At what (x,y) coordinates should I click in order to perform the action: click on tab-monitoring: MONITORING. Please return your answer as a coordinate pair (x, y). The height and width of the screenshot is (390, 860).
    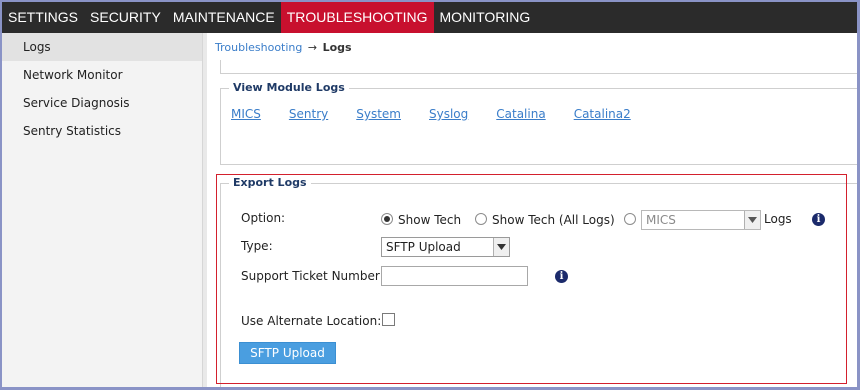
    Looking at the image, I should click on (485, 16).